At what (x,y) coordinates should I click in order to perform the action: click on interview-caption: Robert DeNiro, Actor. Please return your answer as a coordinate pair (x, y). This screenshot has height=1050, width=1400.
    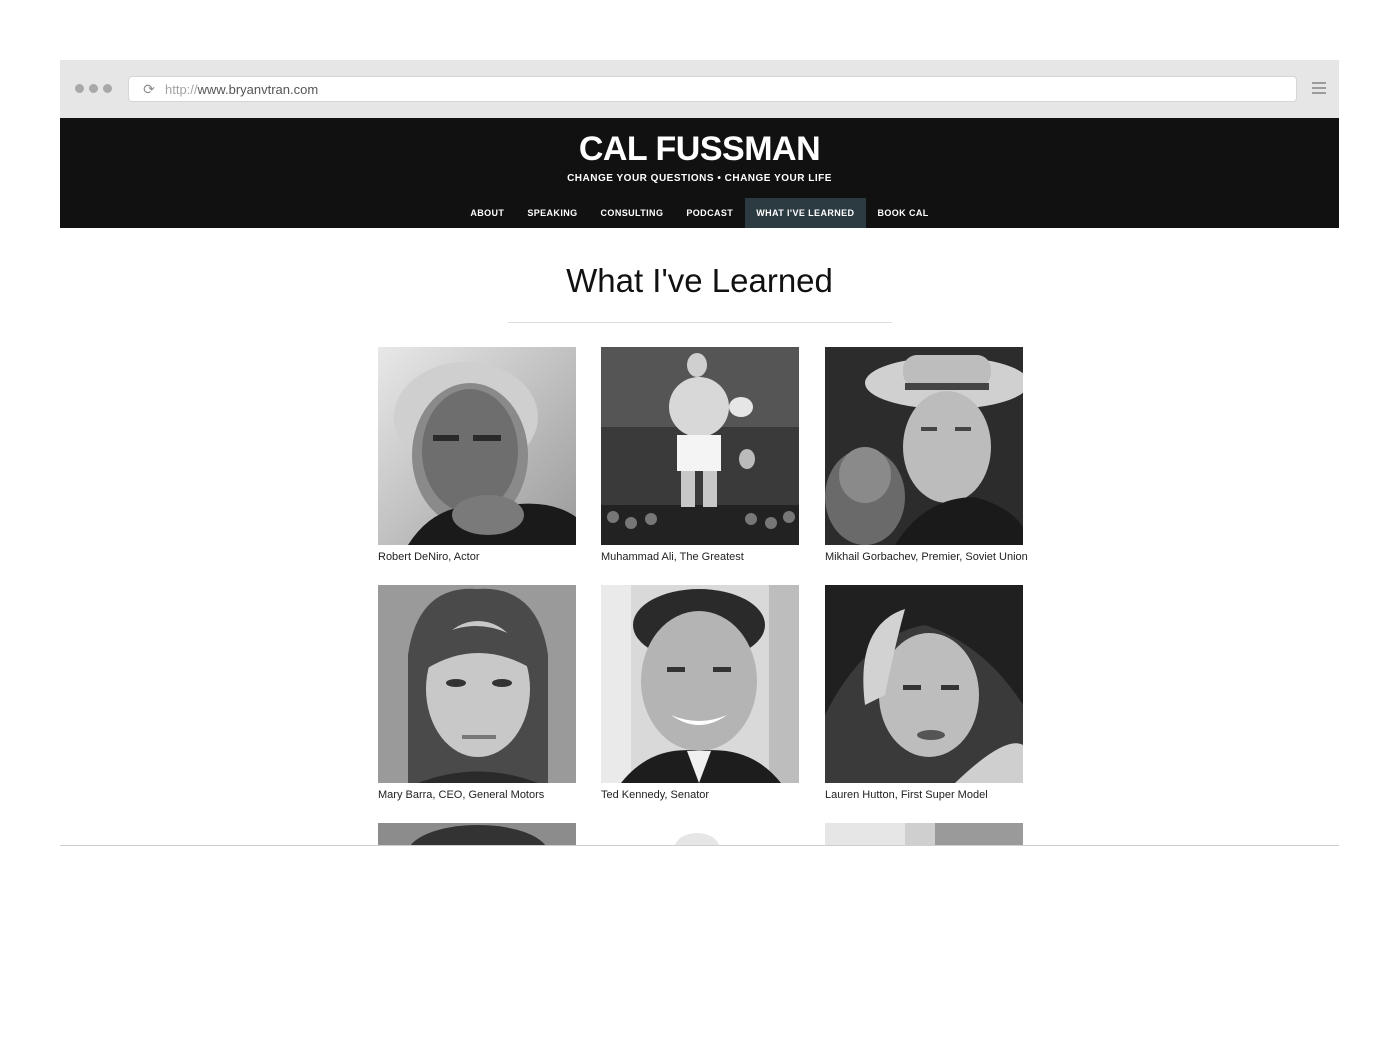
    Looking at the image, I should click on (477, 557).